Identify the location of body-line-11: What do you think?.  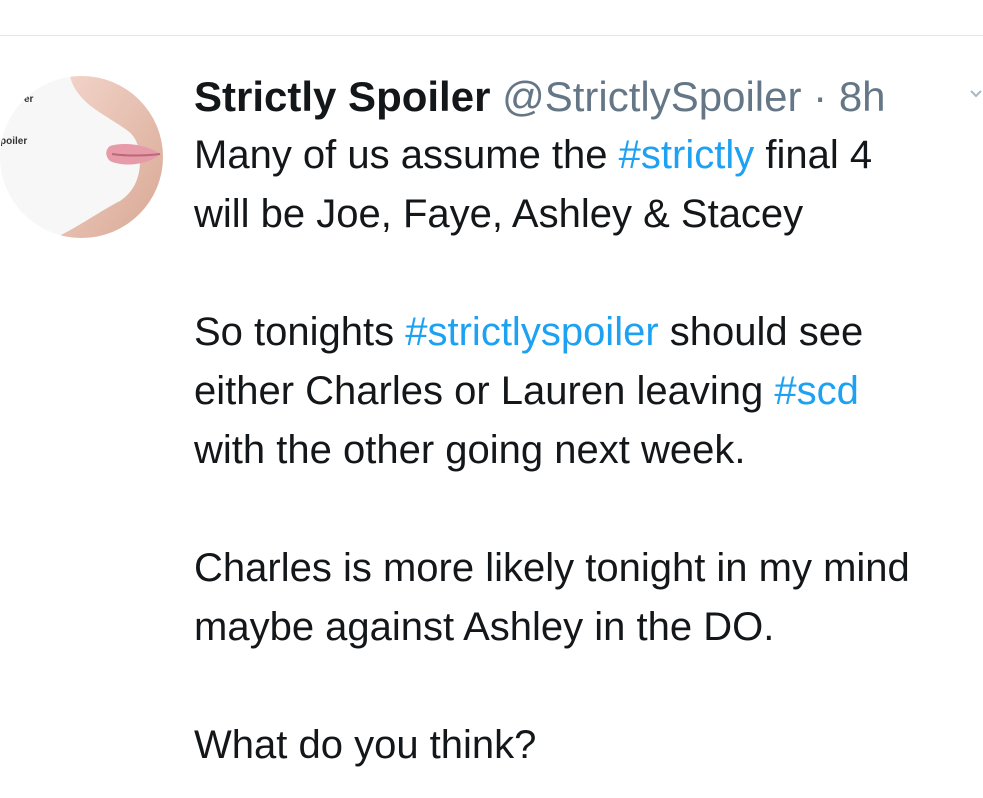
(365, 745).